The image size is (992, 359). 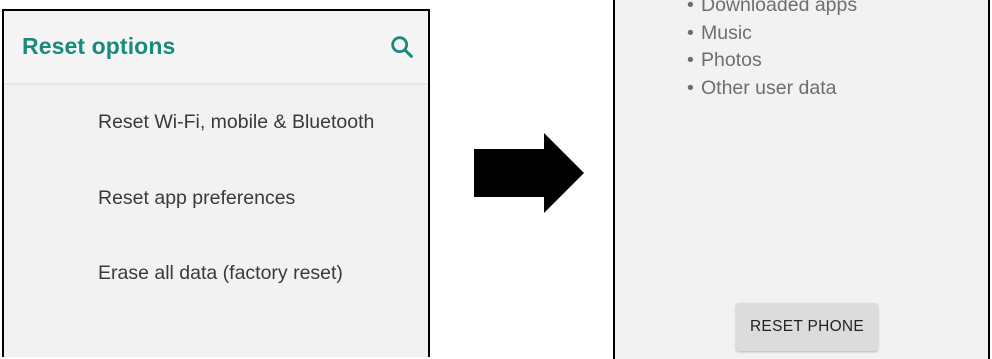 I want to click on list-item: • Photos, so click(x=772, y=61).